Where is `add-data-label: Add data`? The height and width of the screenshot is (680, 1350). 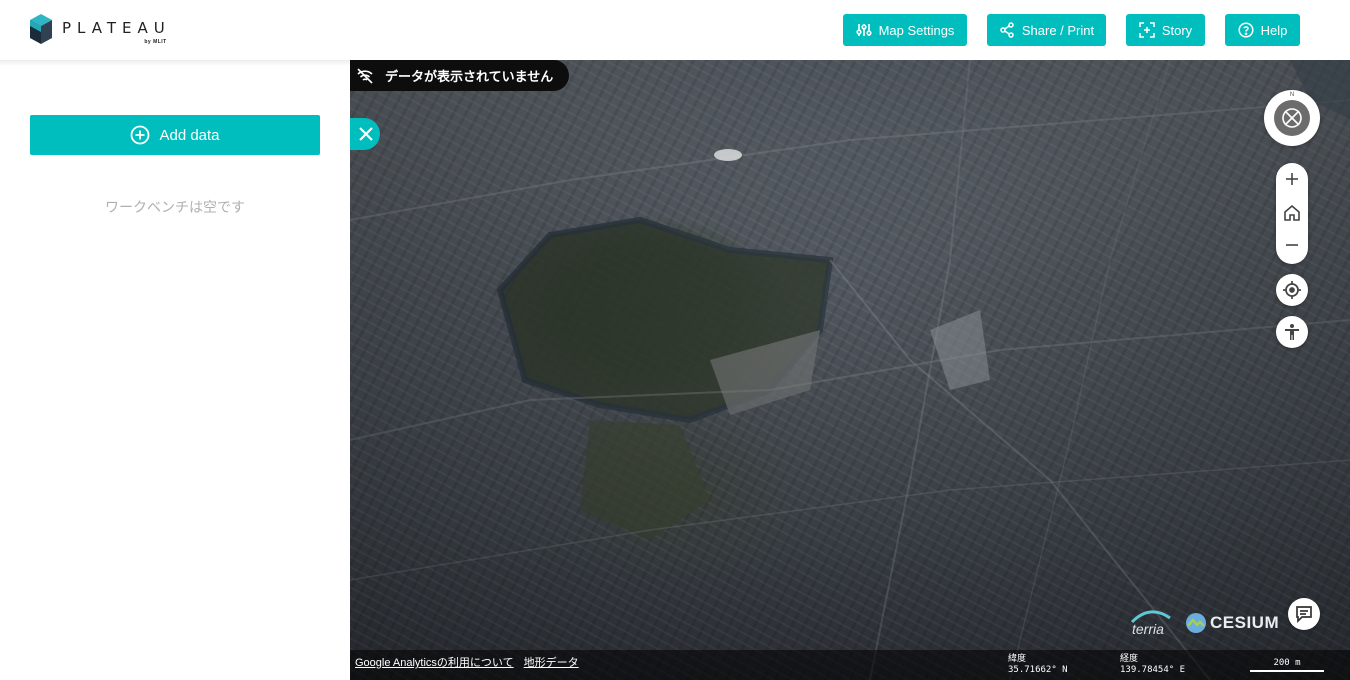
add-data-label: Add data is located at coordinates (189, 135).